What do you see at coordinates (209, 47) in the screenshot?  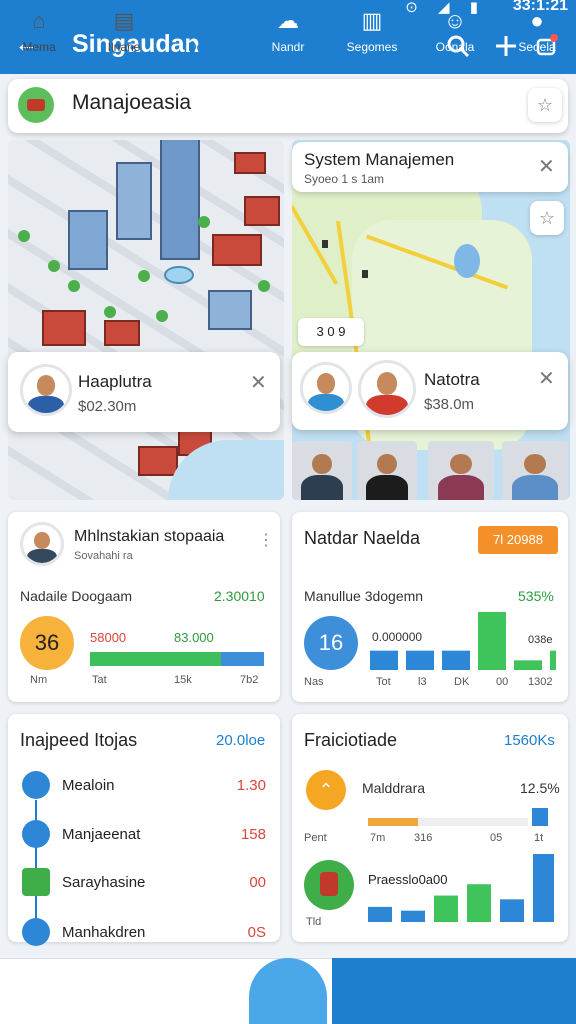 I see `nav-label: Doaena` at bounding box center [209, 47].